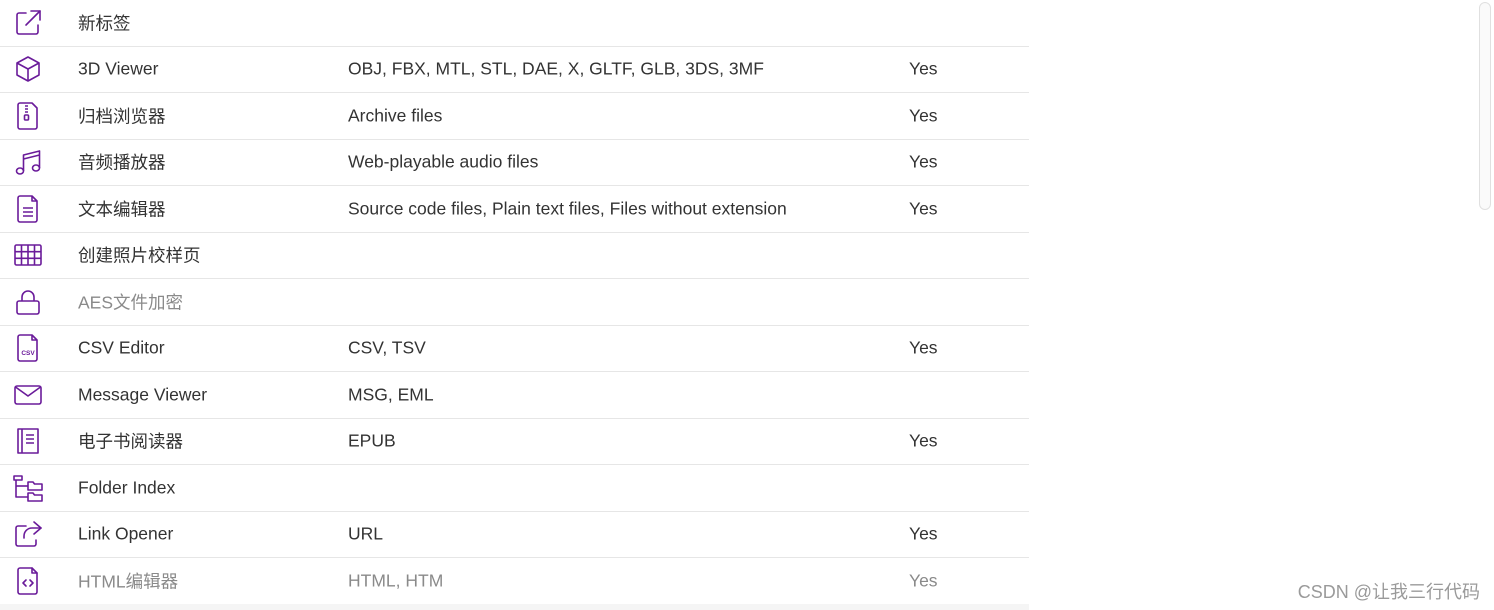  Describe the element at coordinates (28, 302) in the screenshot. I see `lock-icon` at that location.